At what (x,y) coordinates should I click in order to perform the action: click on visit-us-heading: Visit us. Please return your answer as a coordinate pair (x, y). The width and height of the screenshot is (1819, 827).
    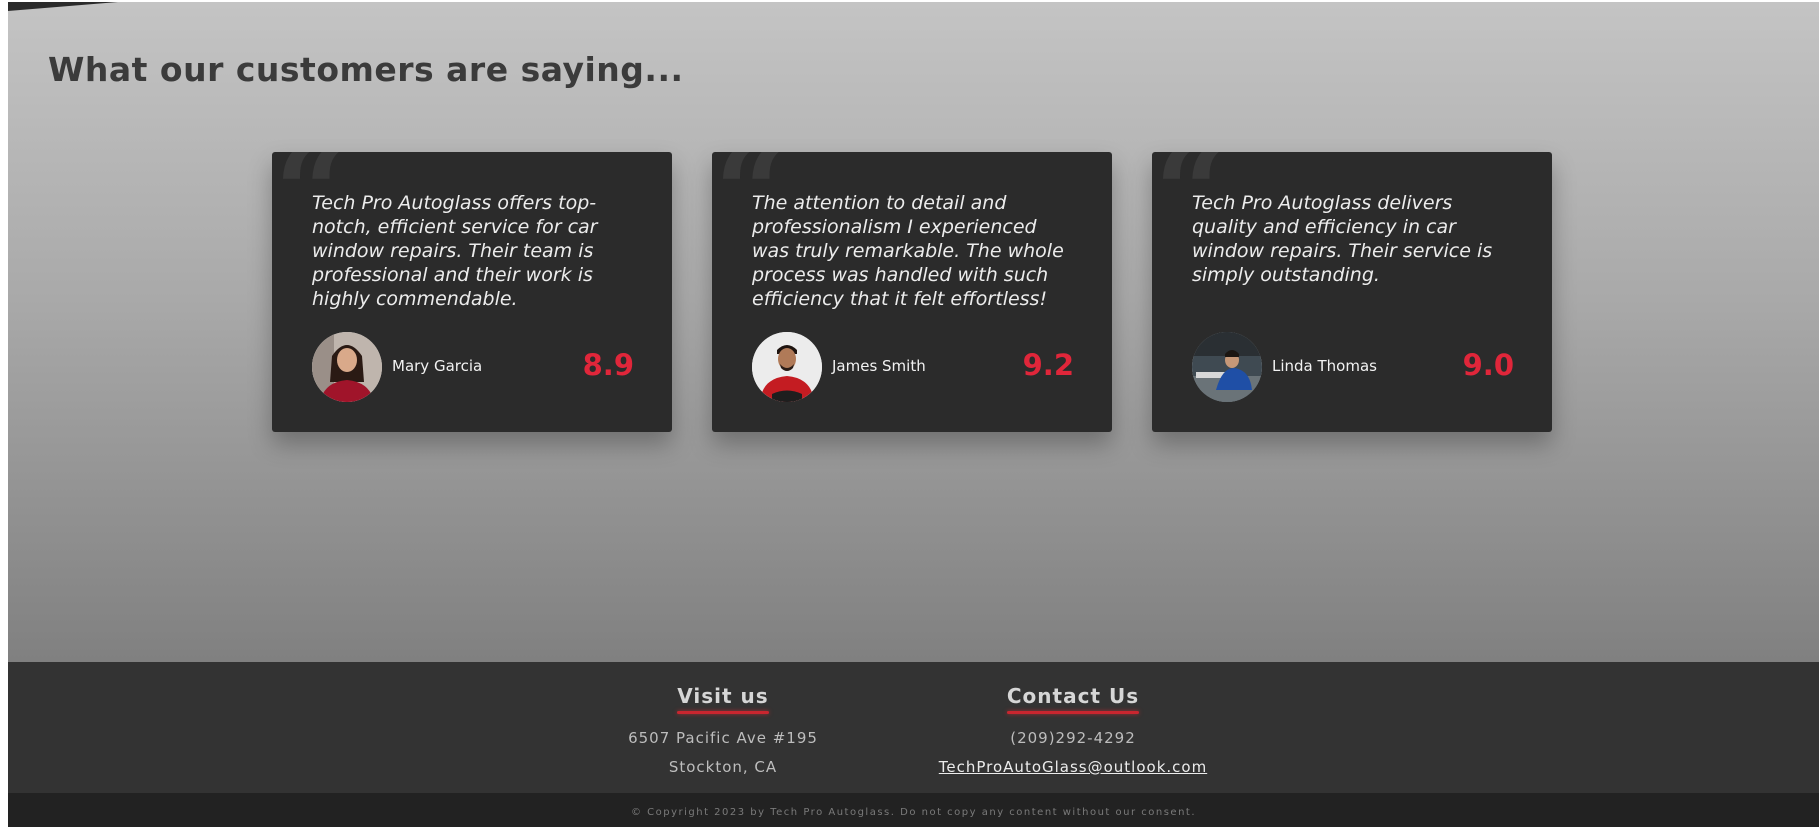
    Looking at the image, I should click on (723, 699).